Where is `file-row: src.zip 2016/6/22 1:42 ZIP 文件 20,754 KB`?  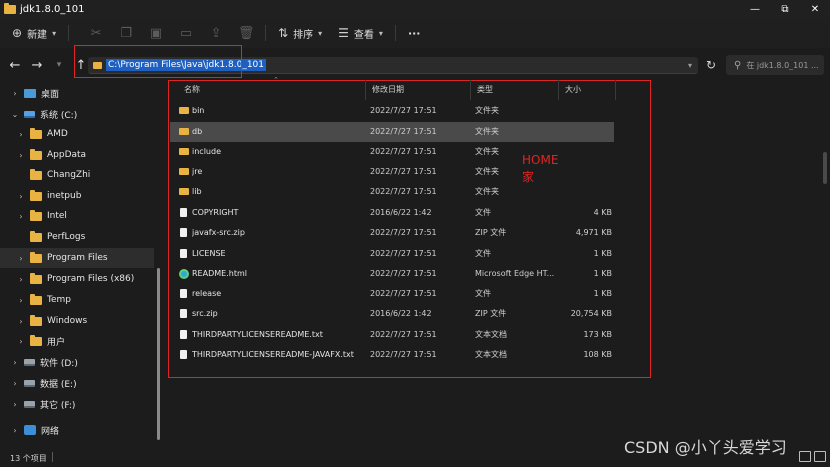
file-row: src.zip 2016/6/22 1:42 ZIP 文件 20,754 KB is located at coordinates (392, 314).